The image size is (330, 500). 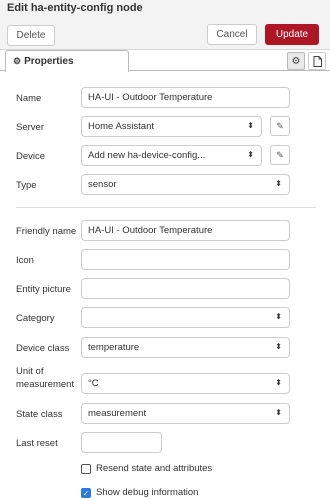 What do you see at coordinates (165, 61) in the screenshot?
I see `tab-bar: ⚙ Properties ⚙` at bounding box center [165, 61].